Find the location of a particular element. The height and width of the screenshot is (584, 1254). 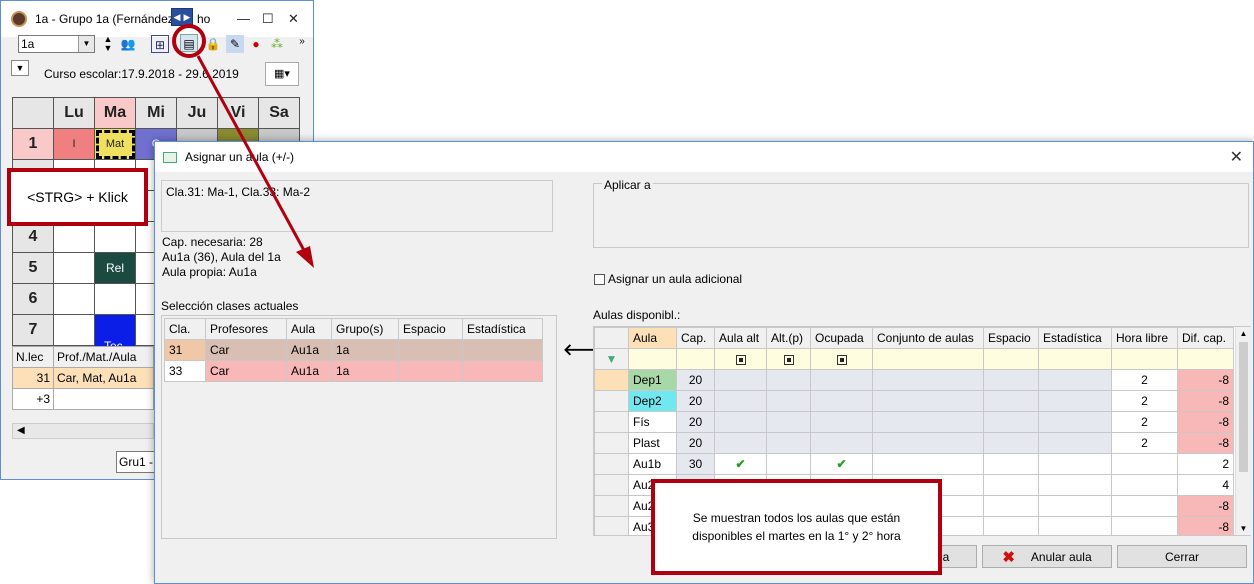

annotation-arrow is located at coordinates (252, 155).